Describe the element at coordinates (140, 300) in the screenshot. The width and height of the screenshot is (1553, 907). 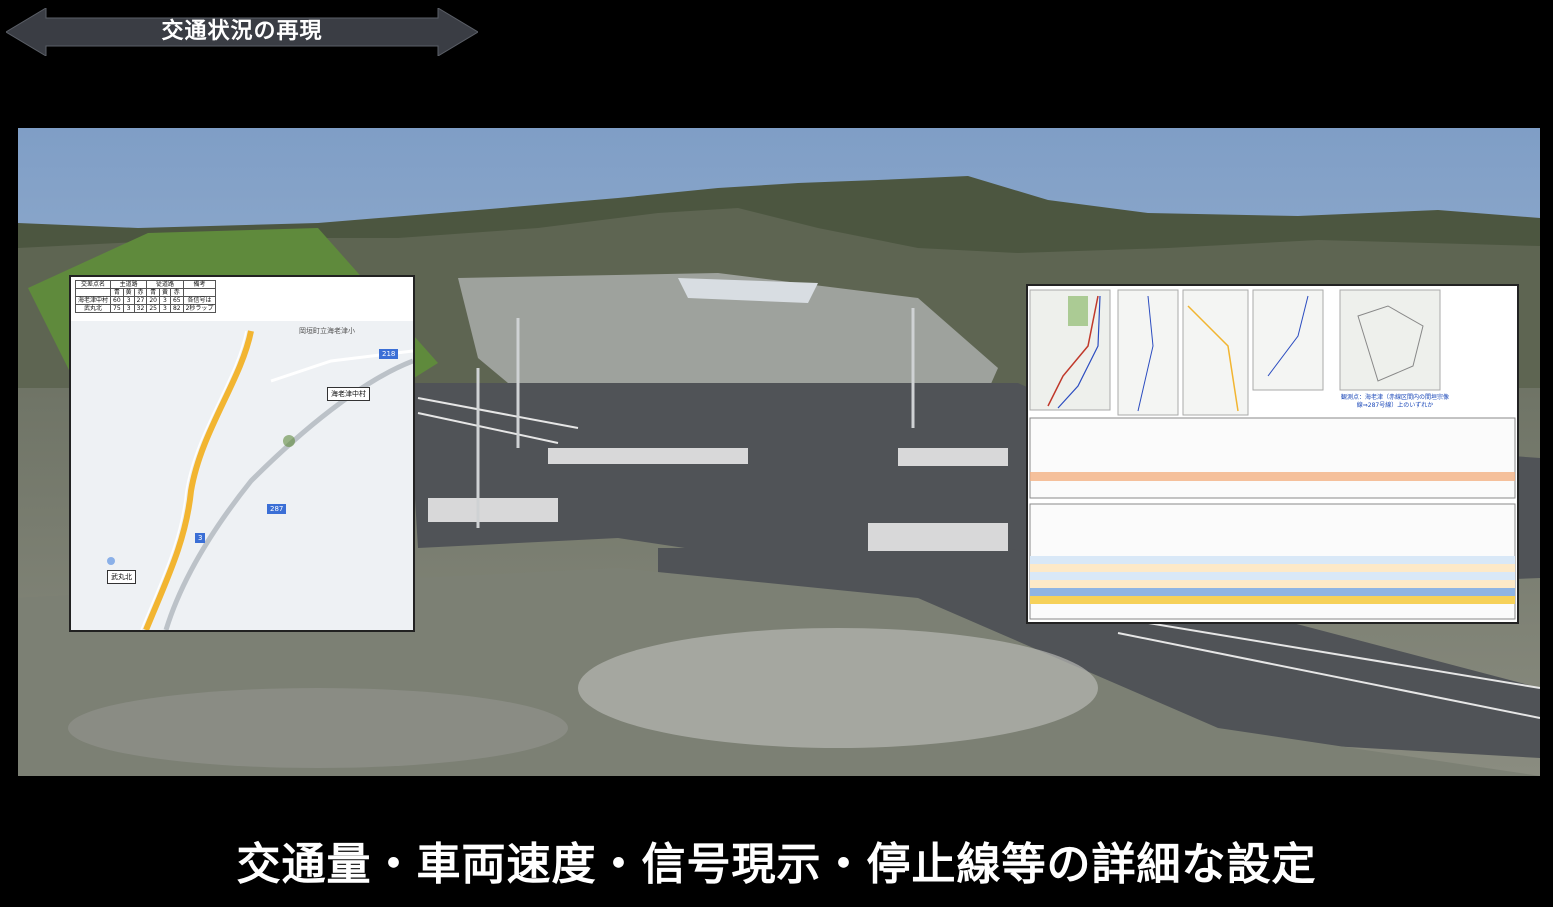
I see `table-cell: 27` at that location.